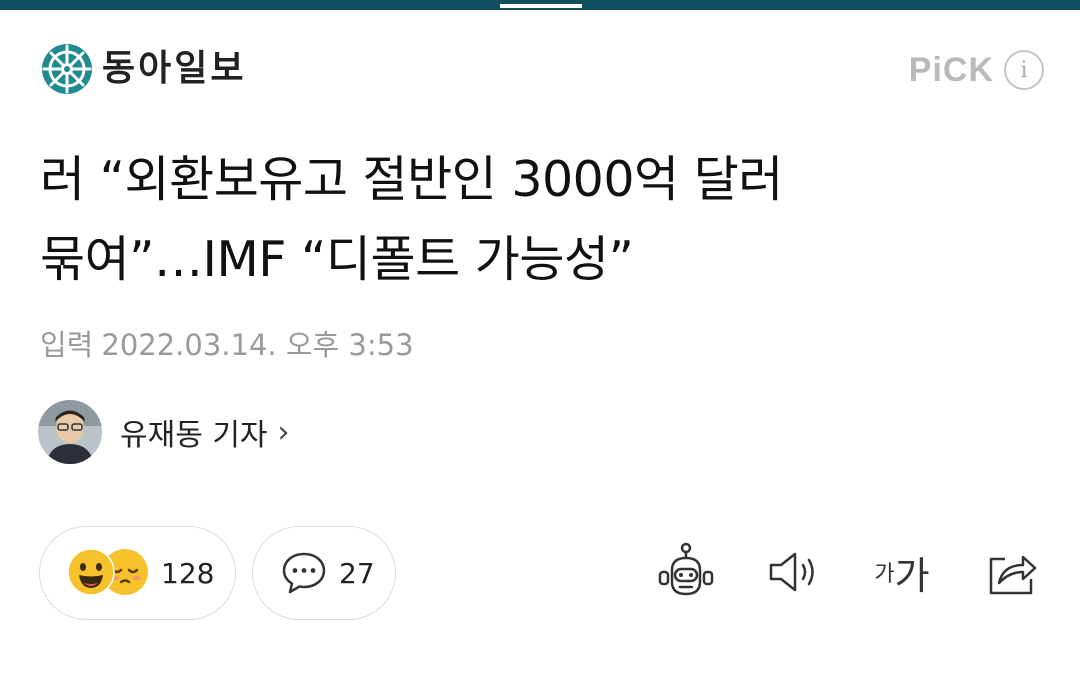  What do you see at coordinates (411, 179) in the screenshot?
I see `headline-line-1: 러 “외환보유고 절반인 3000억 달러` at bounding box center [411, 179].